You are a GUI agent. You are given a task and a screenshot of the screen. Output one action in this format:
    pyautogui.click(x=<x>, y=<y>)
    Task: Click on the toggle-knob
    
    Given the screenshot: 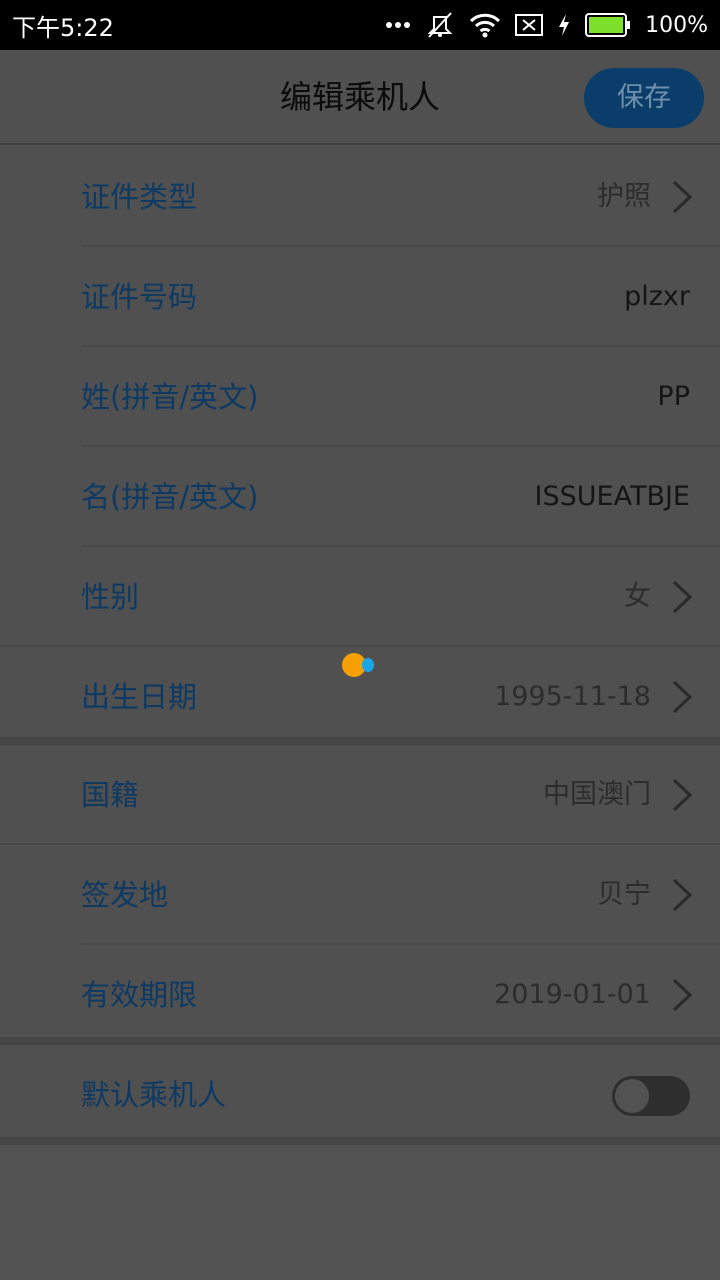 What is the action you would take?
    pyautogui.click(x=632, y=1096)
    